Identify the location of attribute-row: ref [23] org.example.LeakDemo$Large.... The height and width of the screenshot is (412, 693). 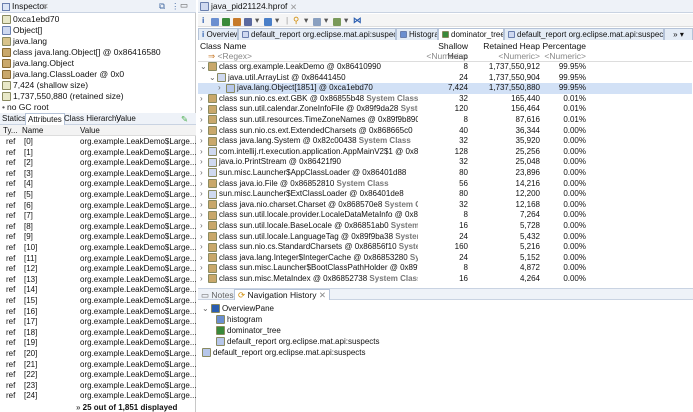
(98, 386).